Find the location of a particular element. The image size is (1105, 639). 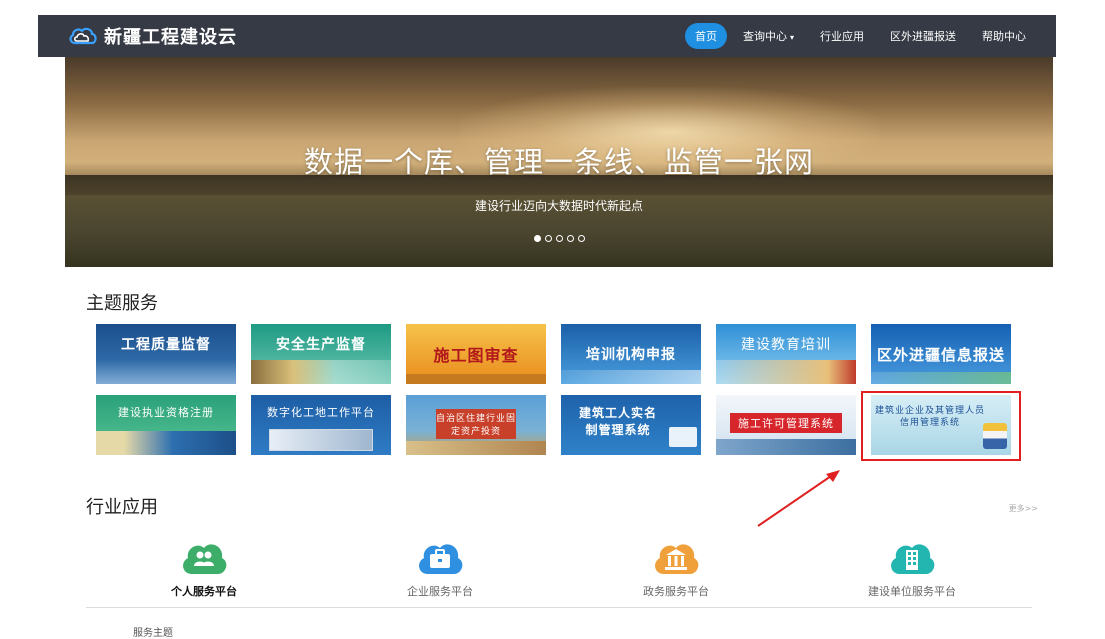

government-building-icon is located at coordinates (676, 556).